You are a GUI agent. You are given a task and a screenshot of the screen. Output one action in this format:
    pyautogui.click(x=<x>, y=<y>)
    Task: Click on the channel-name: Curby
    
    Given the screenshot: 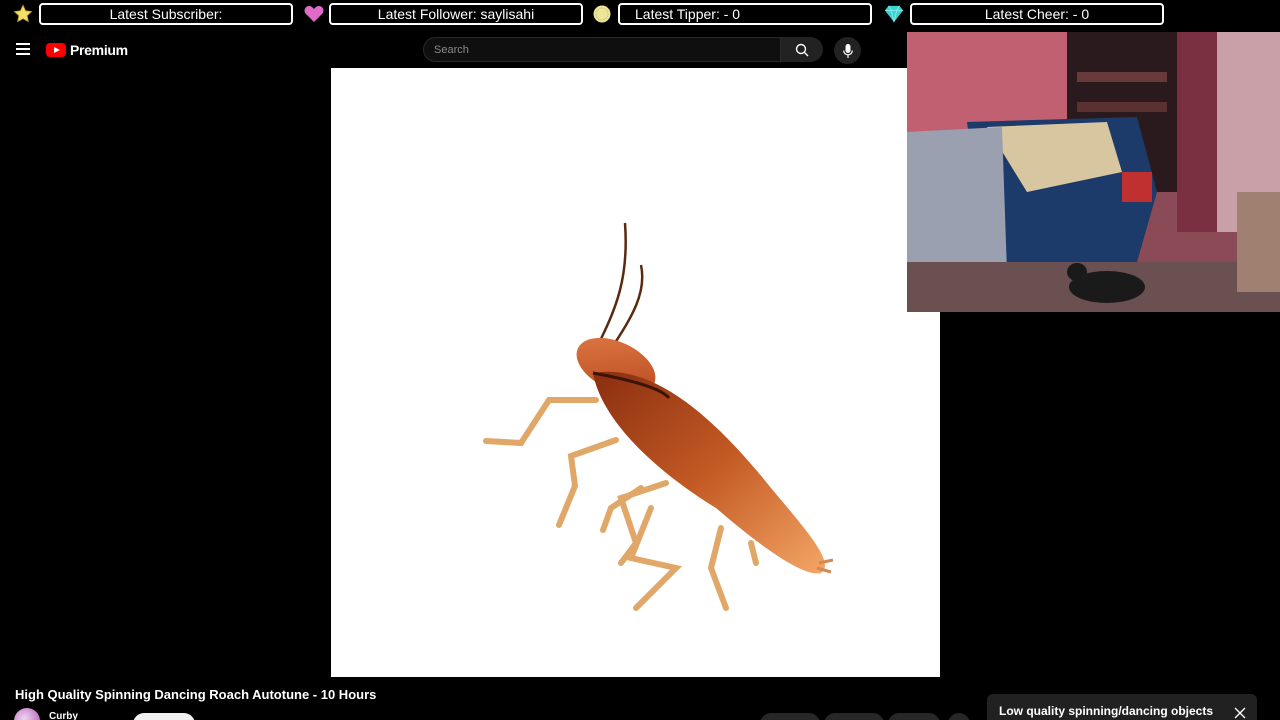 What is the action you would take?
    pyautogui.click(x=63, y=715)
    